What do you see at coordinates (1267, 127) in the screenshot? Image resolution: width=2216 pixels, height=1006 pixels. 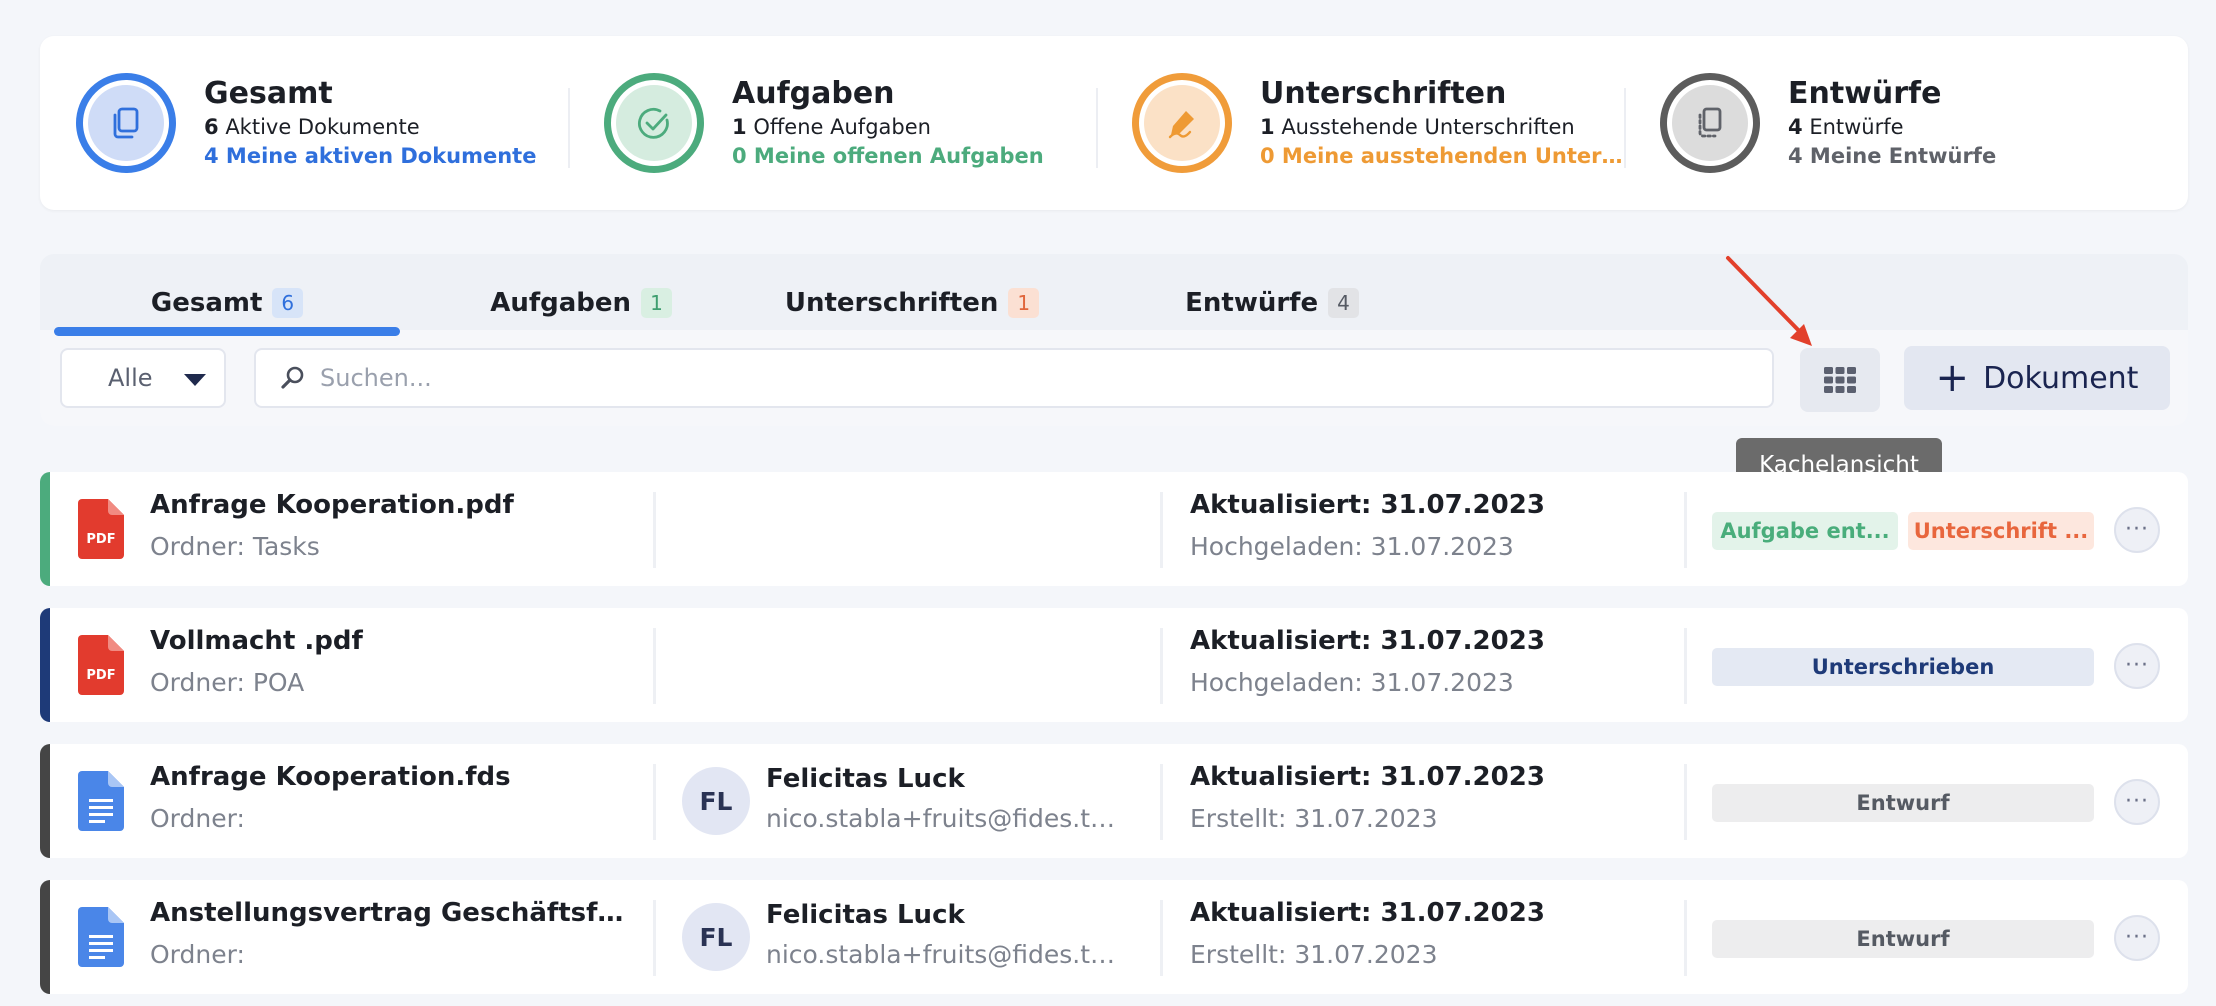 I see `stat-signatures-count: 1` at bounding box center [1267, 127].